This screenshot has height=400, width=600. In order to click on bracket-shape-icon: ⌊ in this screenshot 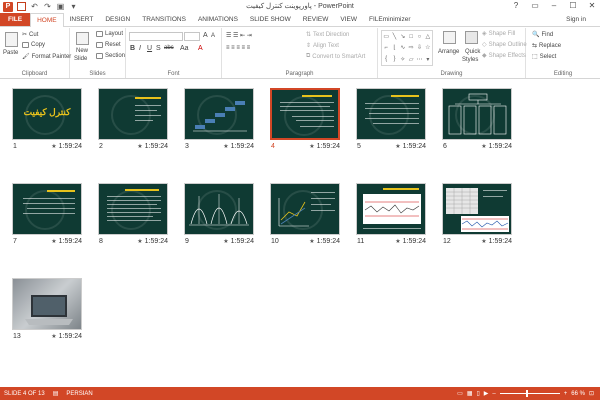, I will do `click(394, 47)`.